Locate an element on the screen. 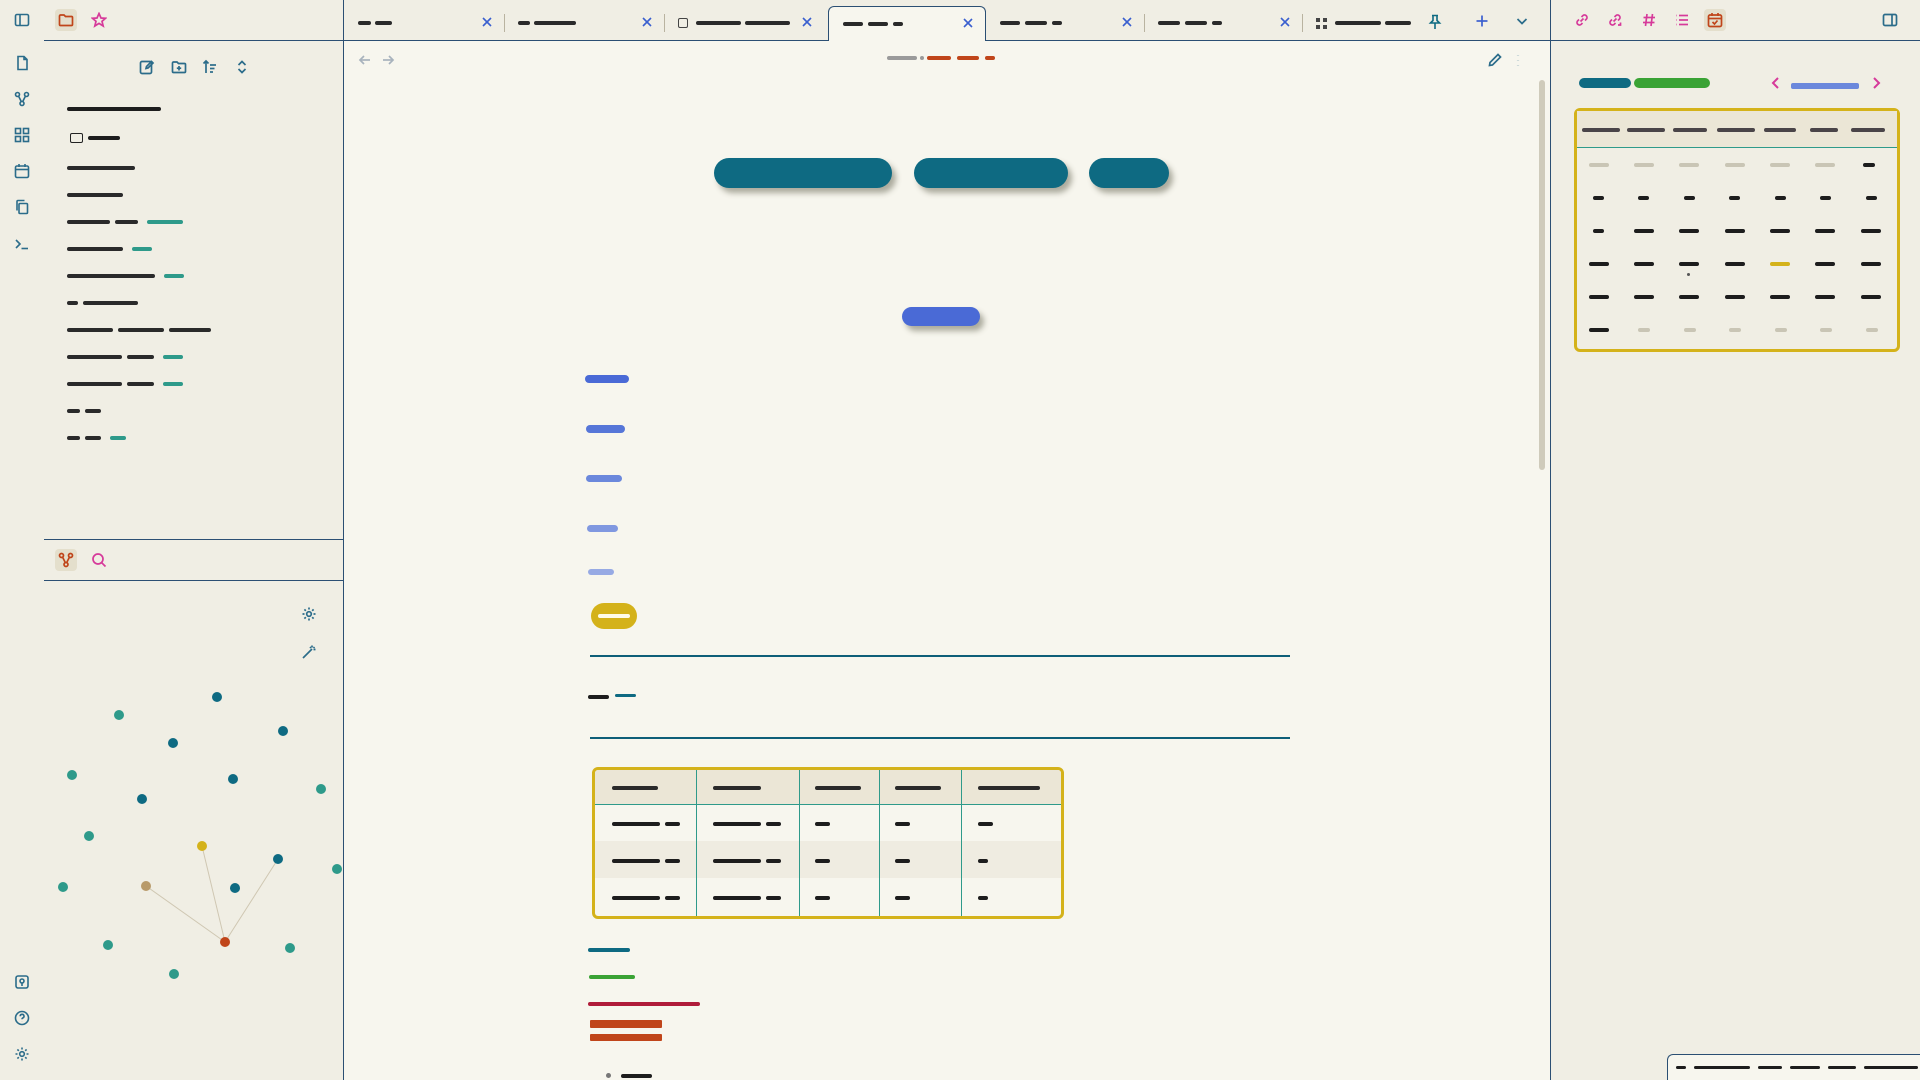  outline-icon is located at coordinates (1682, 20).